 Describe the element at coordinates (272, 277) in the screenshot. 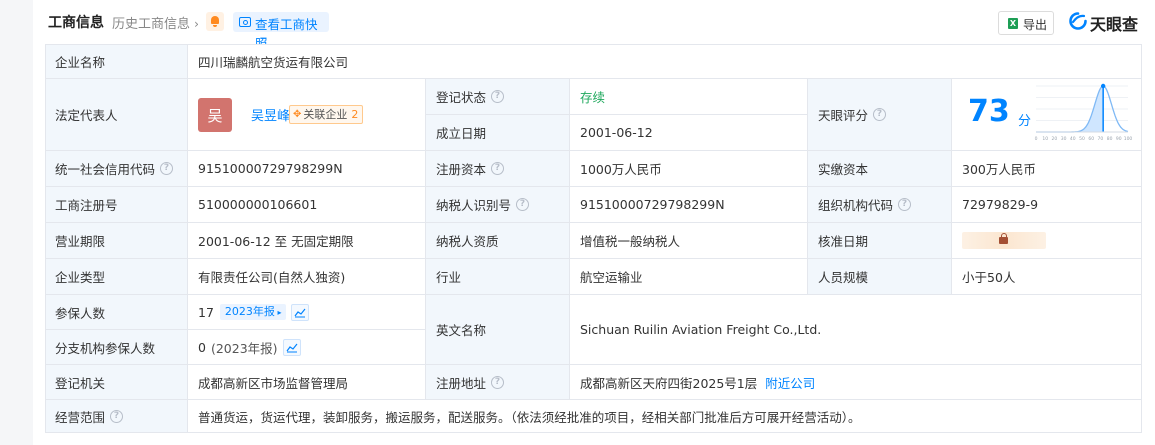

I see `value-text: 有限责任公司(自然人独资)` at that location.